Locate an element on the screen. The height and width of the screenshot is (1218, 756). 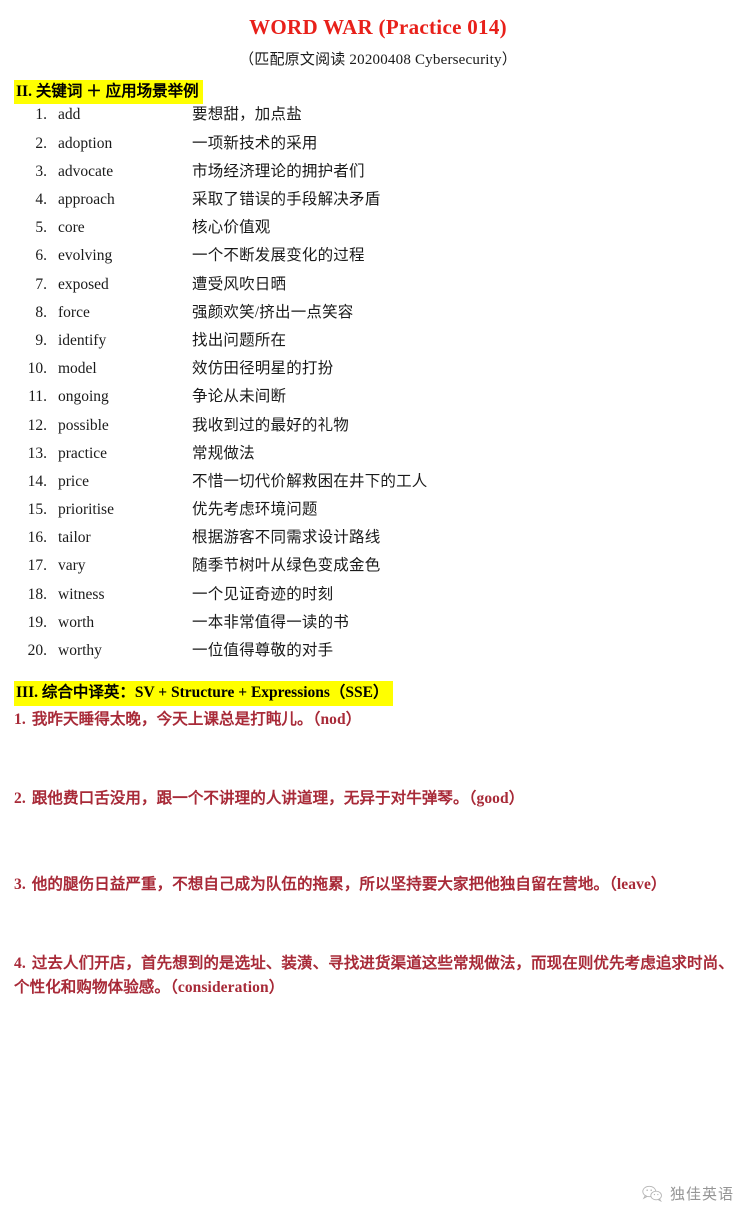
vocabulary-row: 18. witness 一个见证奇迹的时刻 is located at coordinates (378, 601).